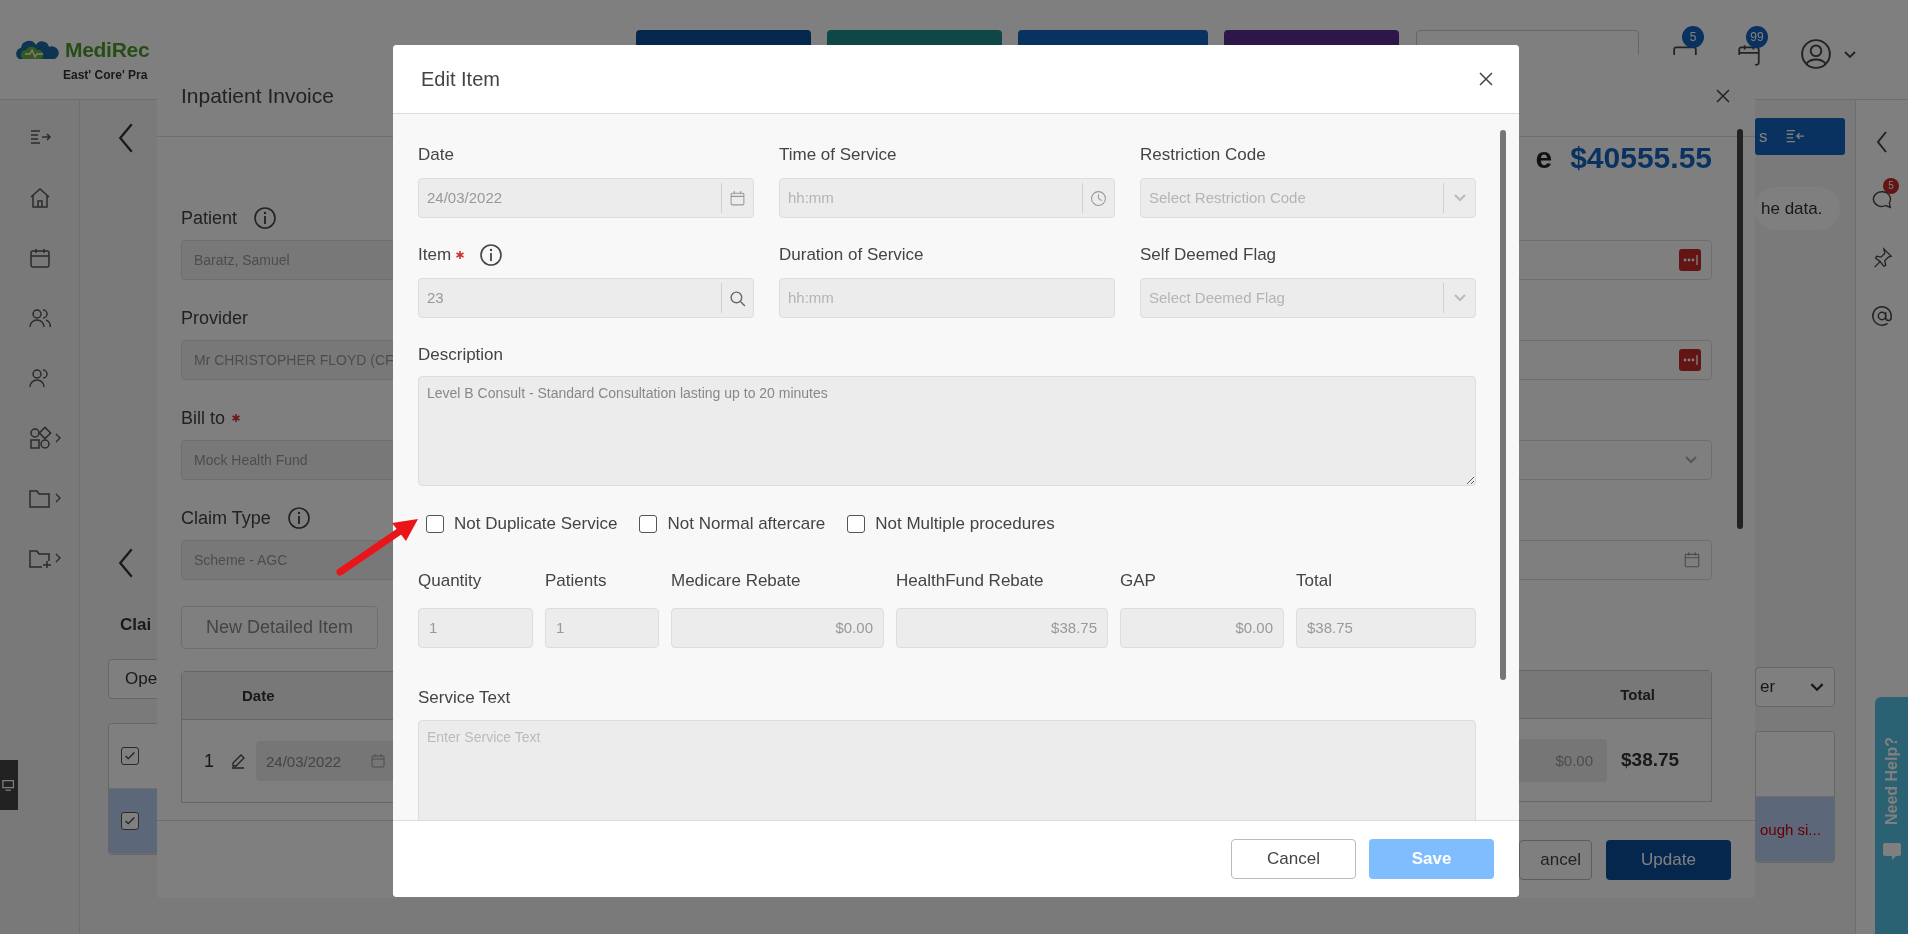  Describe the element at coordinates (203, 418) in the screenshot. I see `field-label: Bill to` at that location.